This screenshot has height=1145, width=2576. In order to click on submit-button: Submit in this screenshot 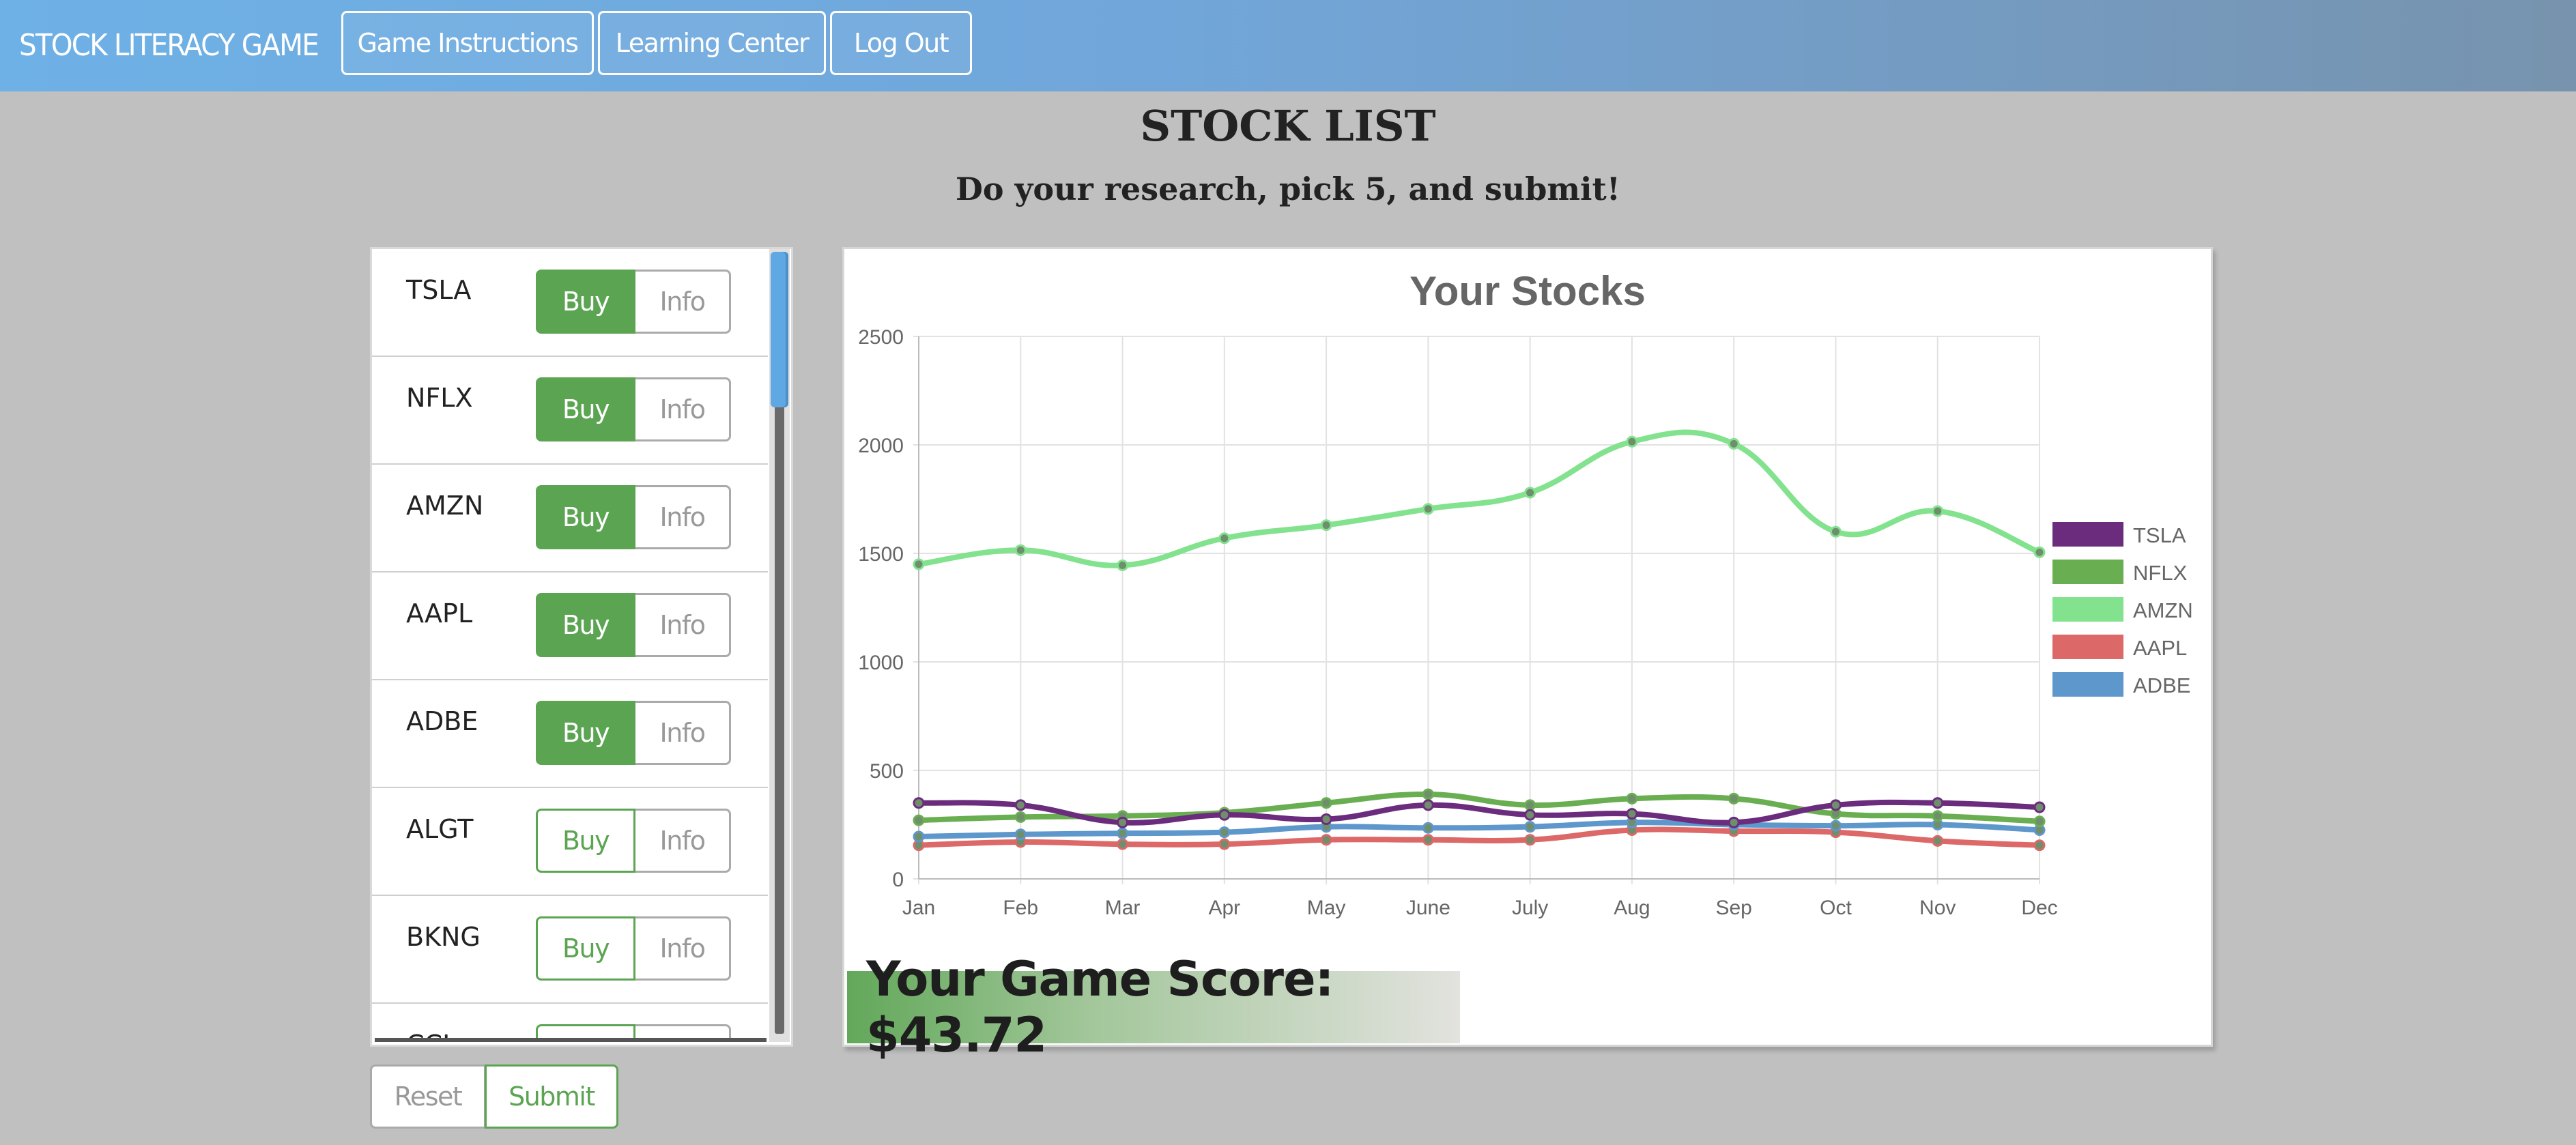, I will do `click(551, 1096)`.